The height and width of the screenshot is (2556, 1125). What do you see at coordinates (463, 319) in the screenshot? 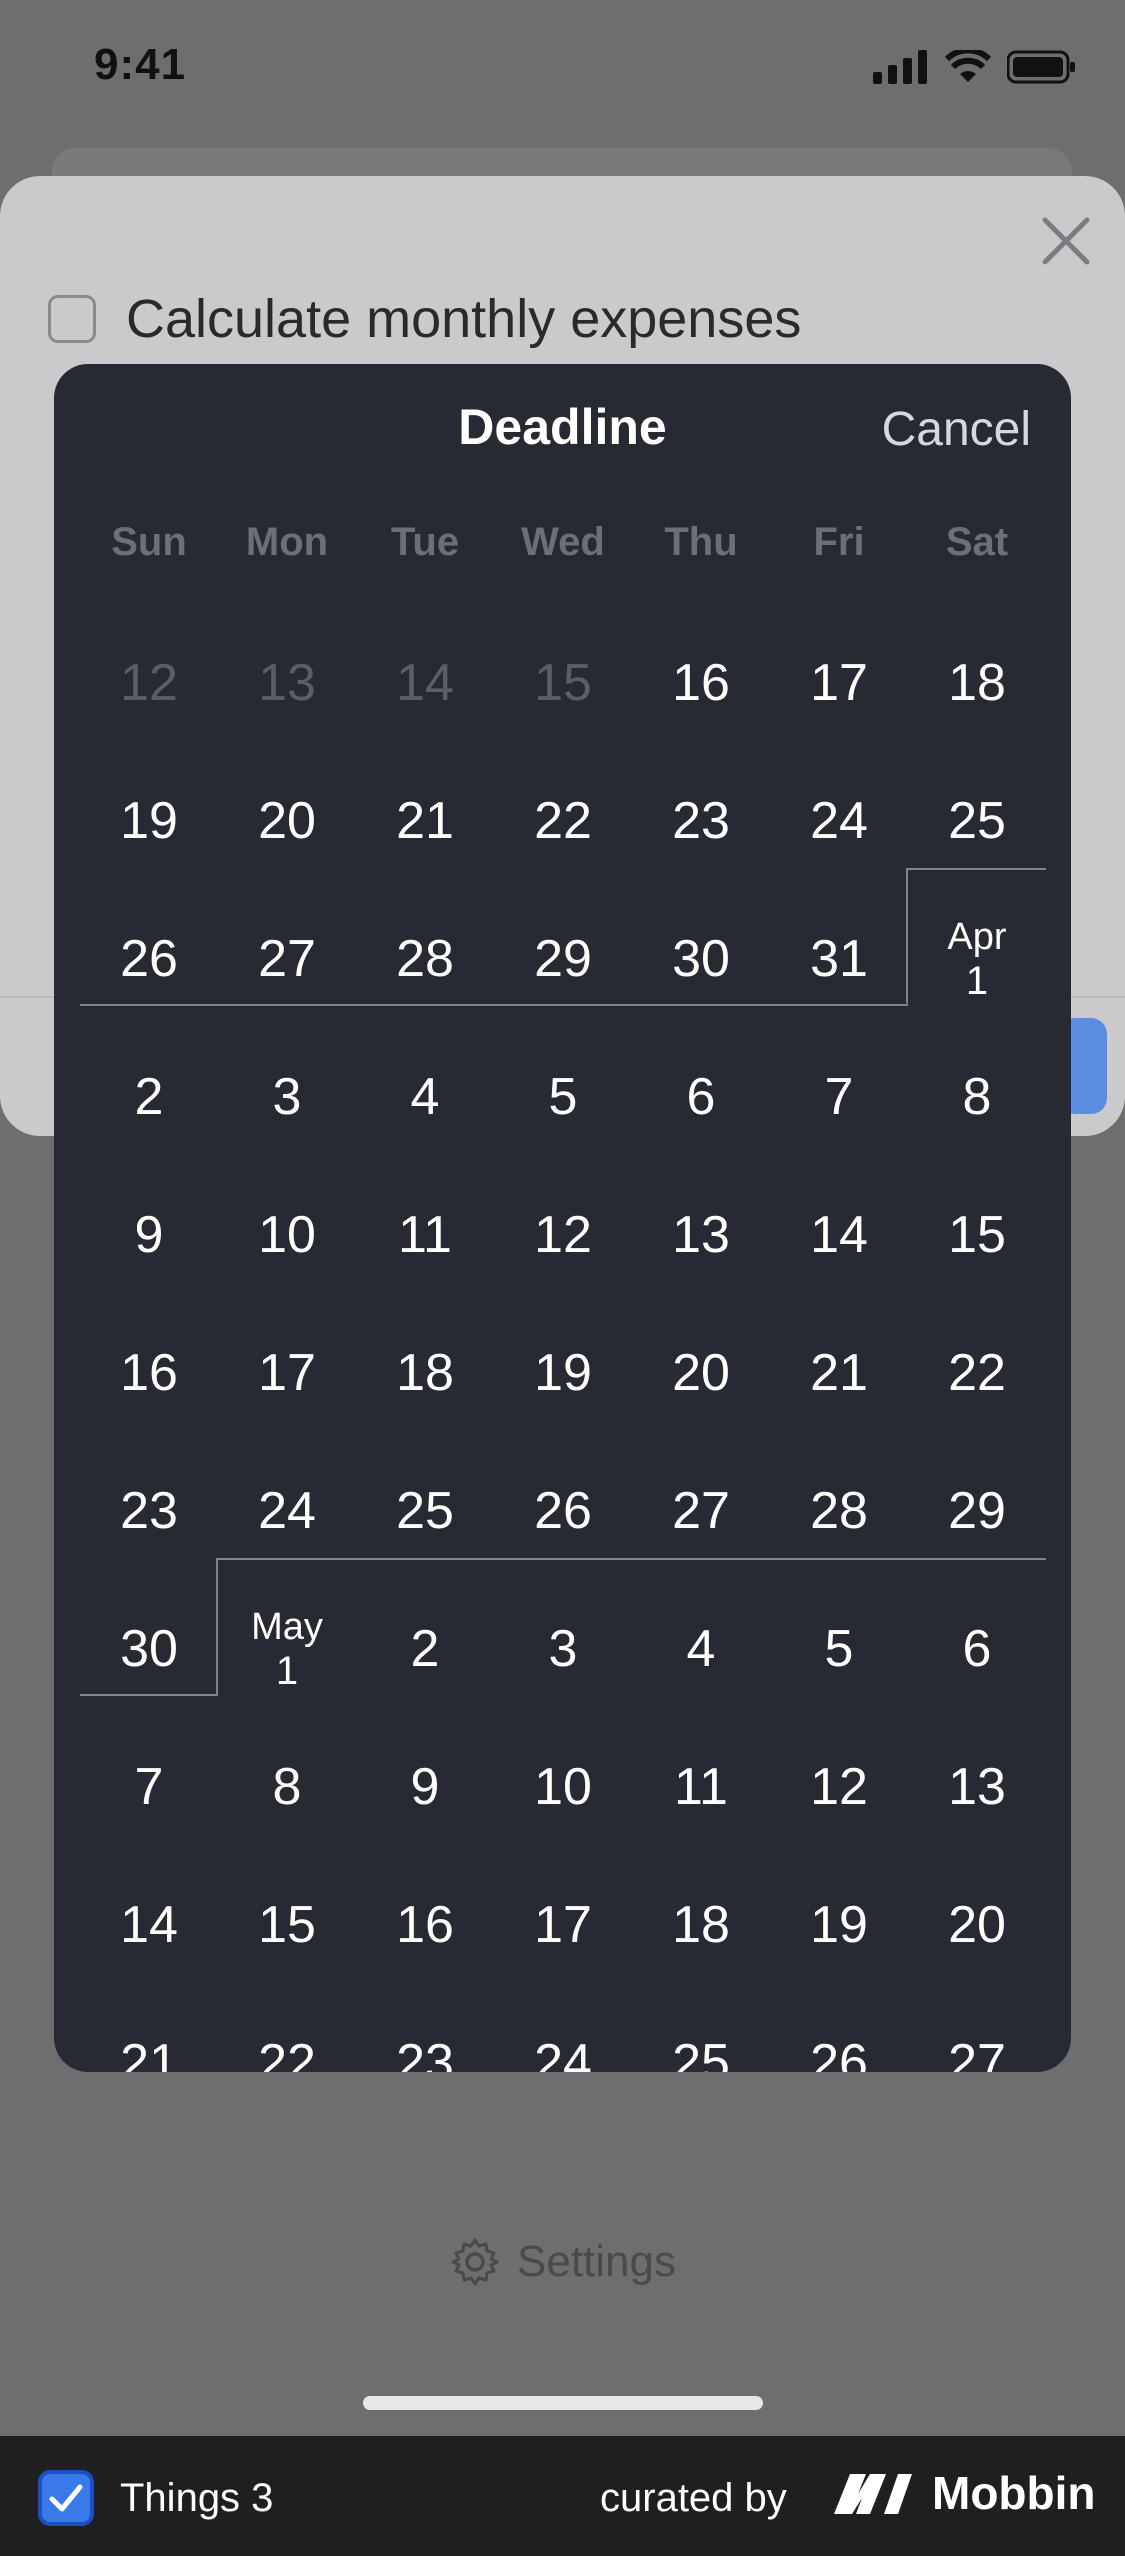
I see `todo-title: Calculate monthly expenses` at bounding box center [463, 319].